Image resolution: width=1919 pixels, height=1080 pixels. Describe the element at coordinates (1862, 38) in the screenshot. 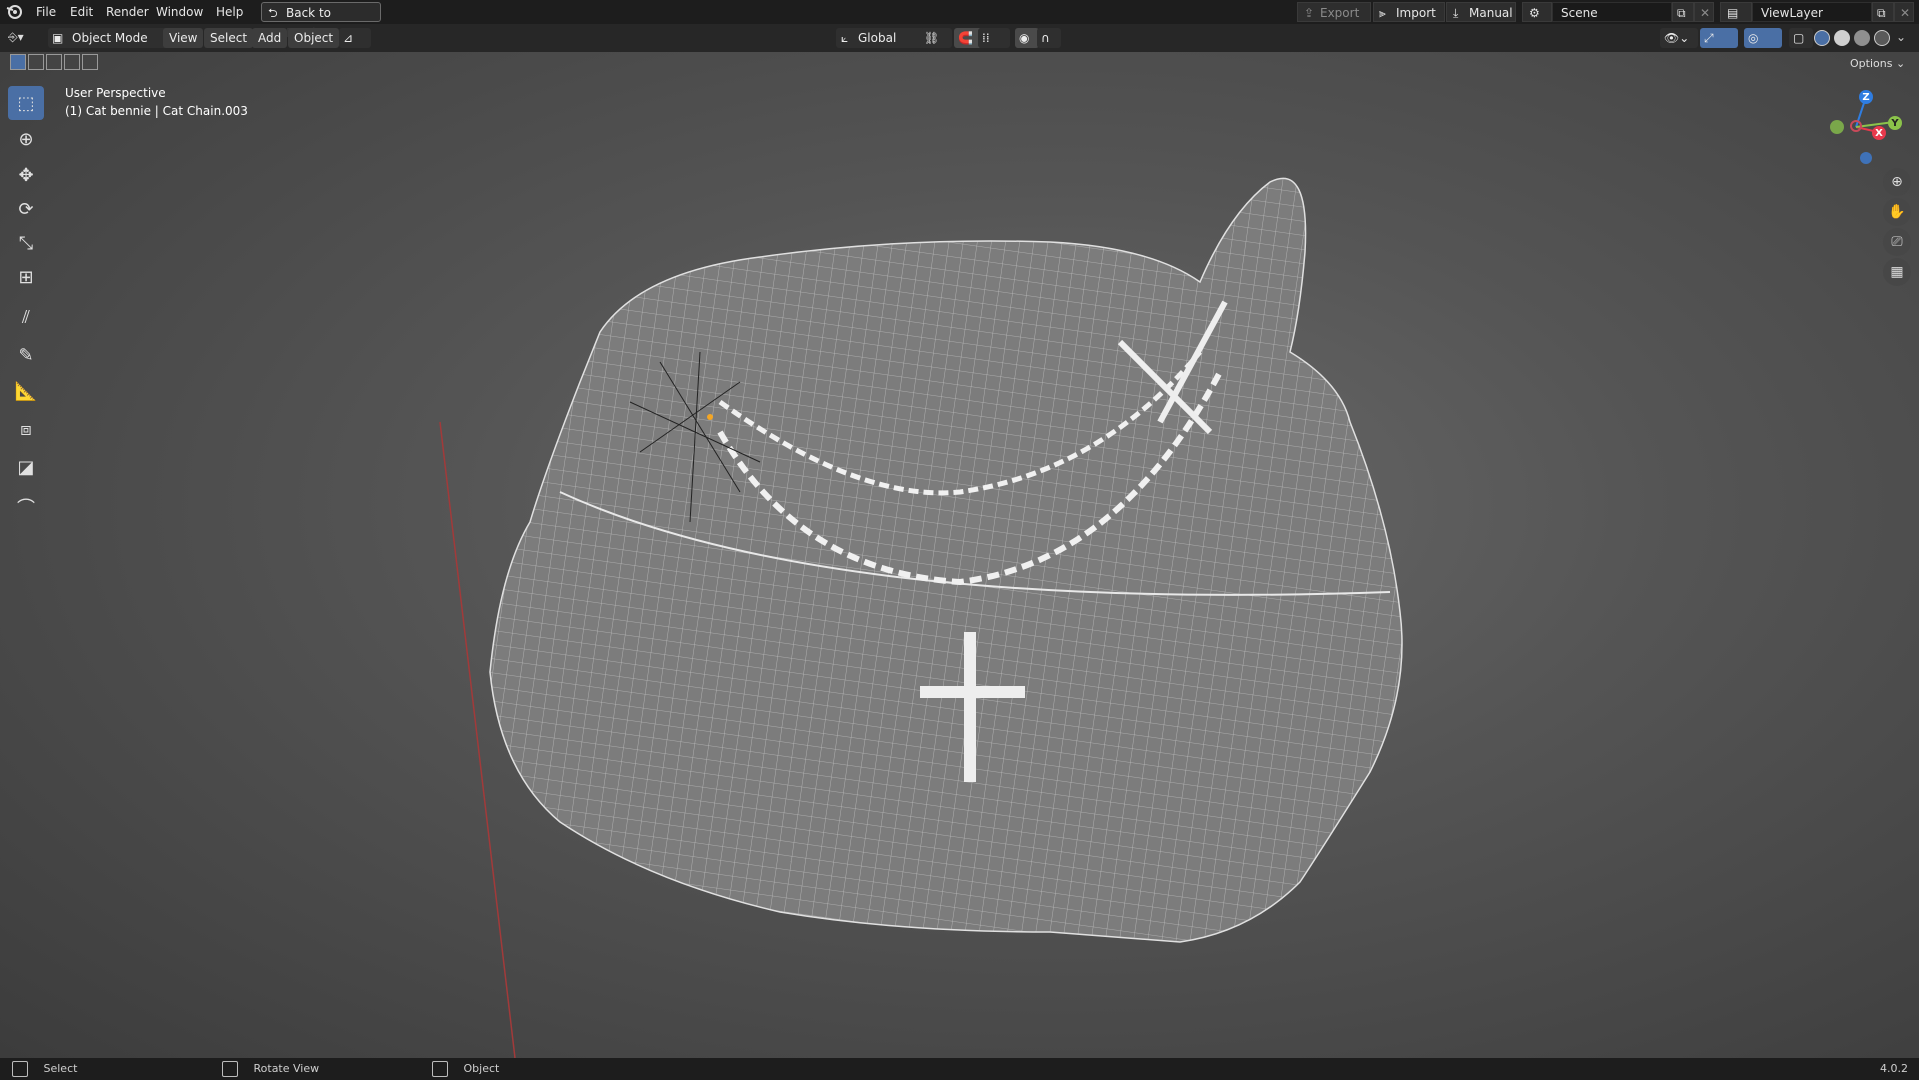

I see `material-preview-icon` at that location.